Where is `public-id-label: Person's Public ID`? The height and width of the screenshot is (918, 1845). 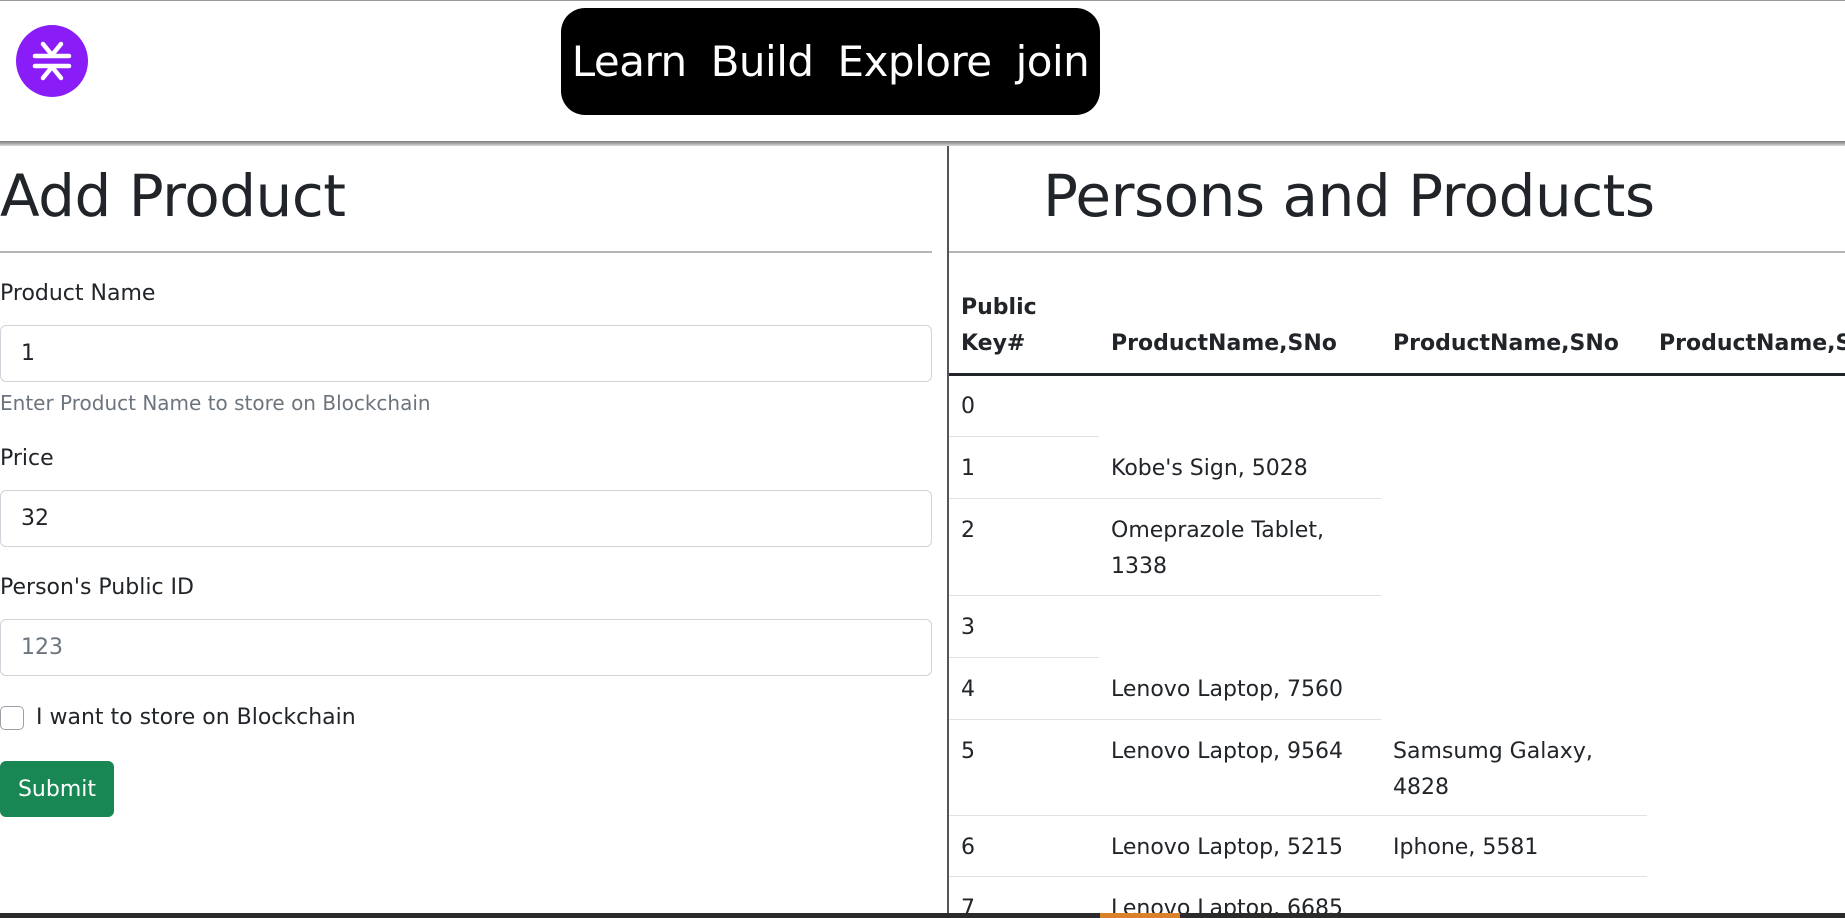
public-id-label: Person's Public ID is located at coordinates (97, 587).